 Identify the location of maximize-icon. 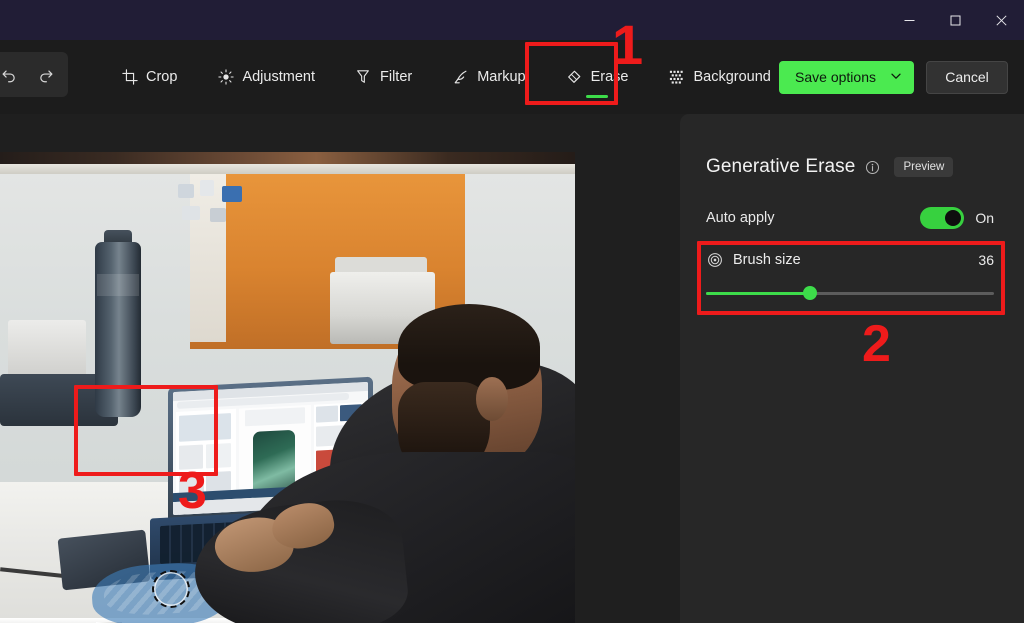
(955, 20).